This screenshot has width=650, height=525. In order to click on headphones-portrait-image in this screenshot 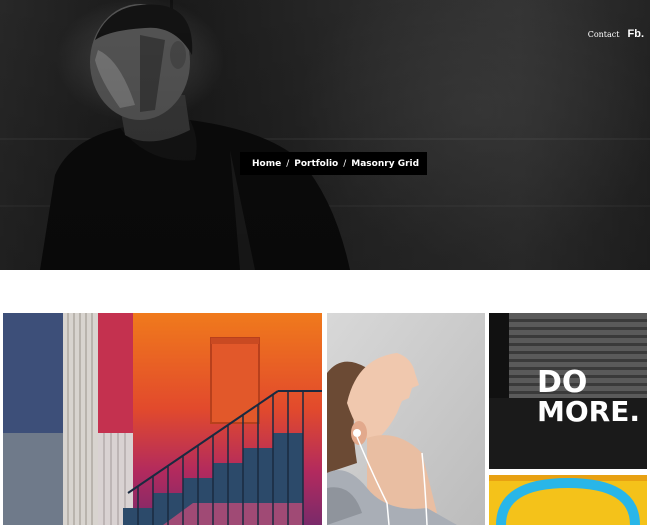, I will do `click(406, 419)`.